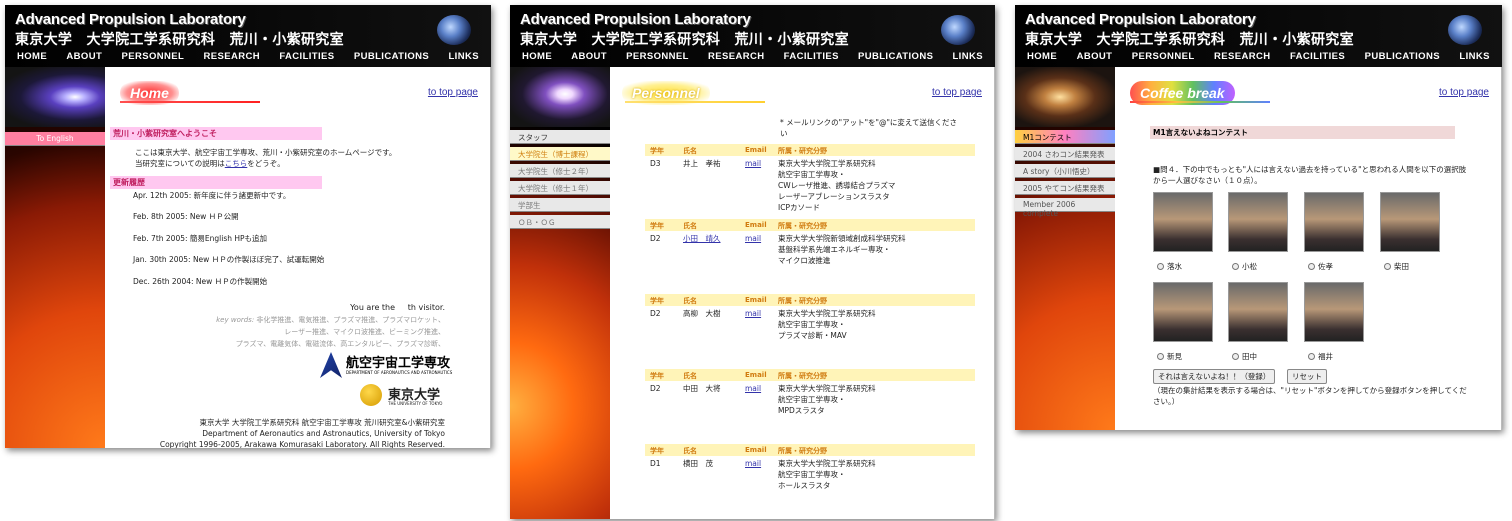  I want to click on sidebar-item-2006: Member 2006 complete, so click(1065, 208).